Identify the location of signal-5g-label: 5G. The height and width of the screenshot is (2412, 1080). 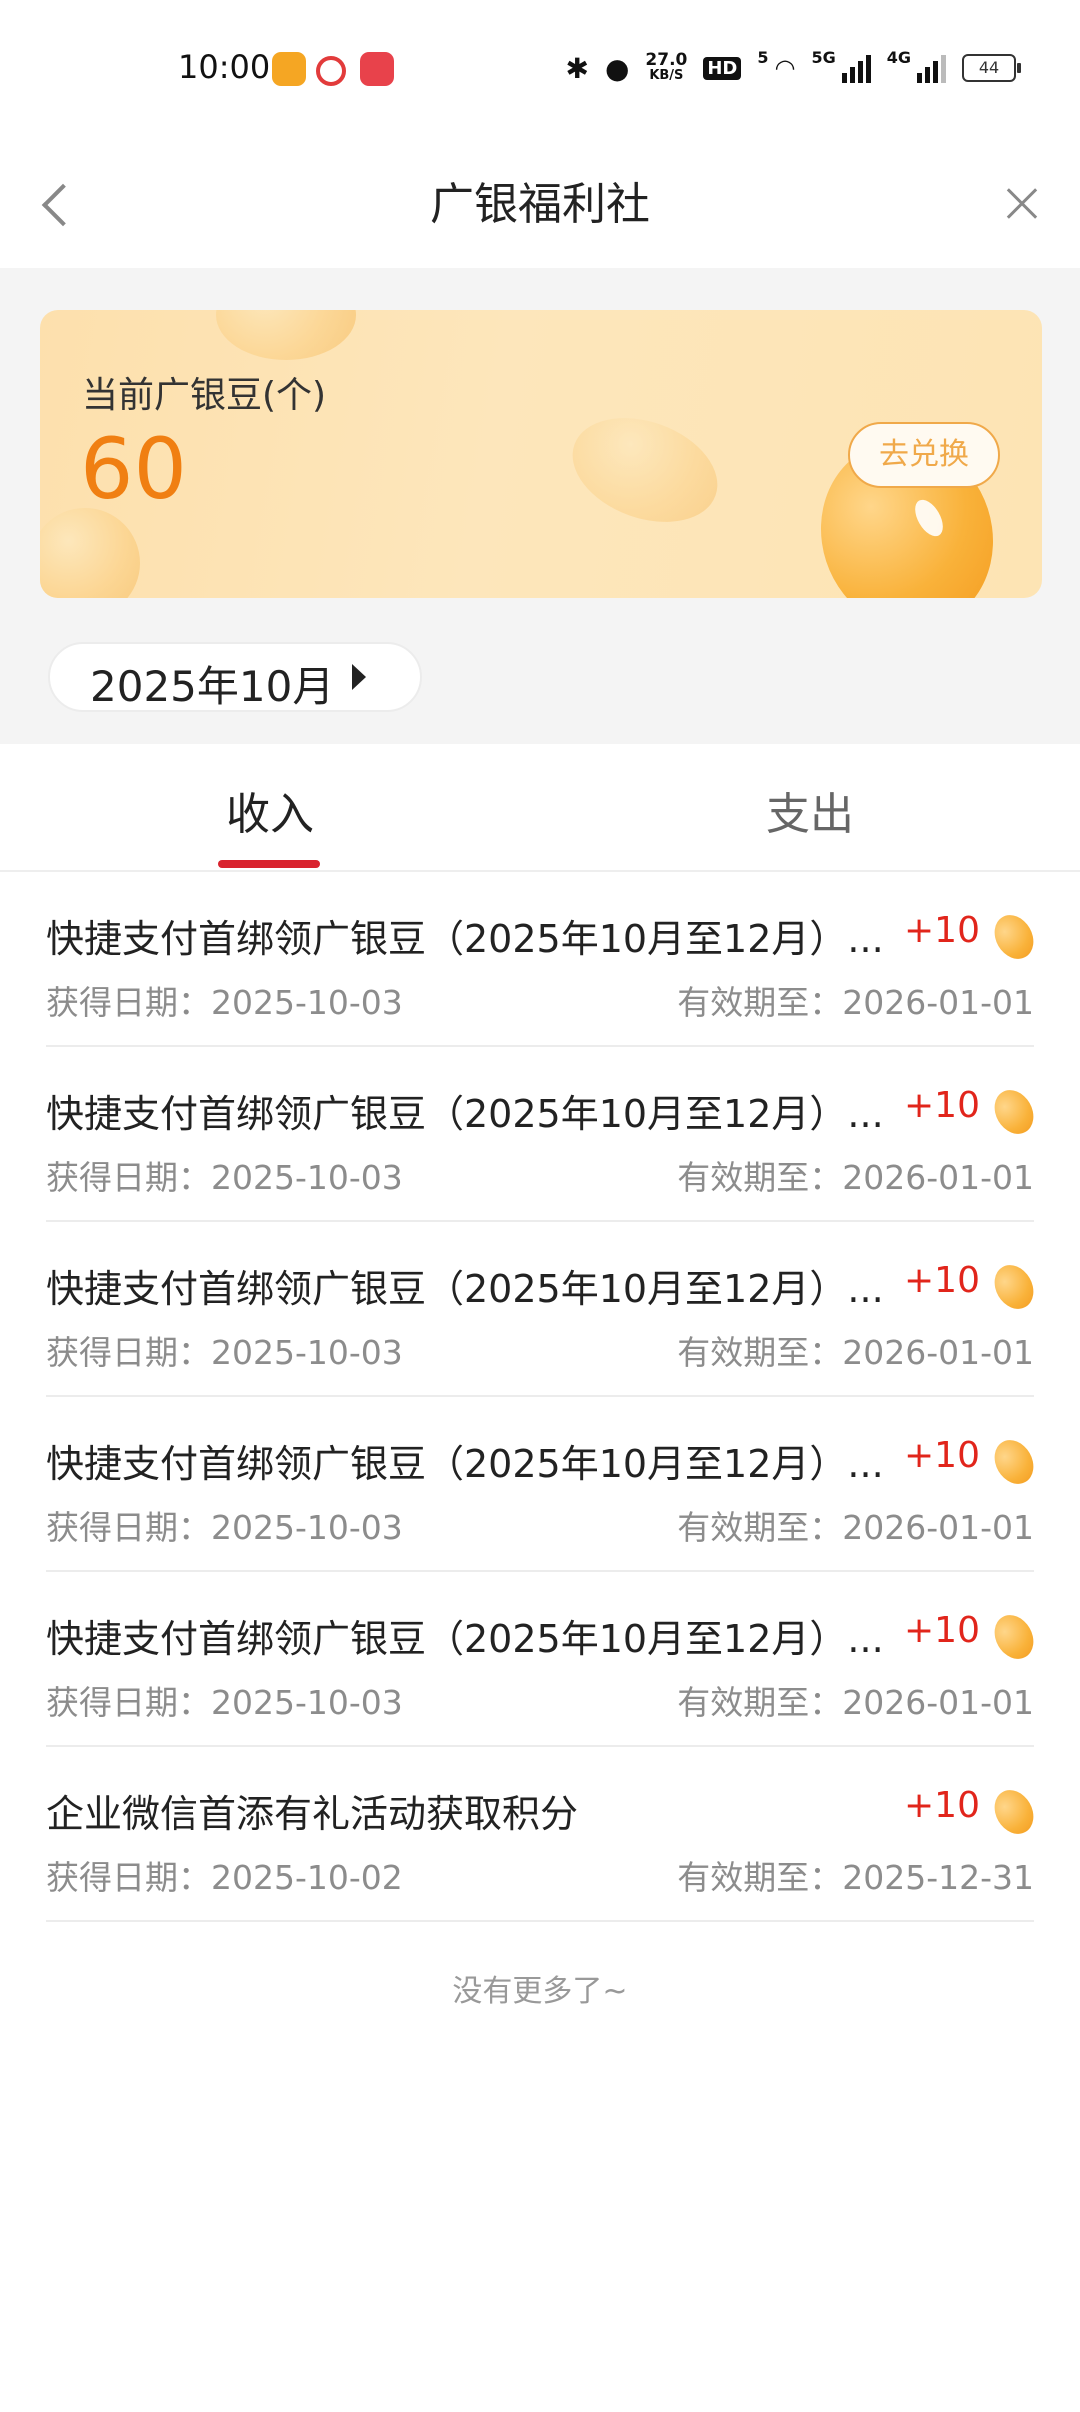
(823, 57).